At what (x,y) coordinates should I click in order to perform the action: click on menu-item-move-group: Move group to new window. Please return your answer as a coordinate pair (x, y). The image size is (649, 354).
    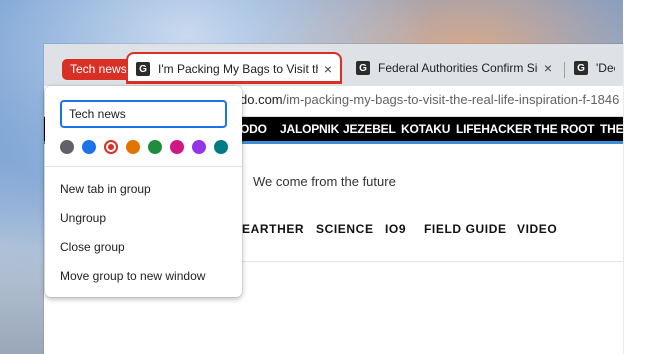
    Looking at the image, I should click on (132, 276).